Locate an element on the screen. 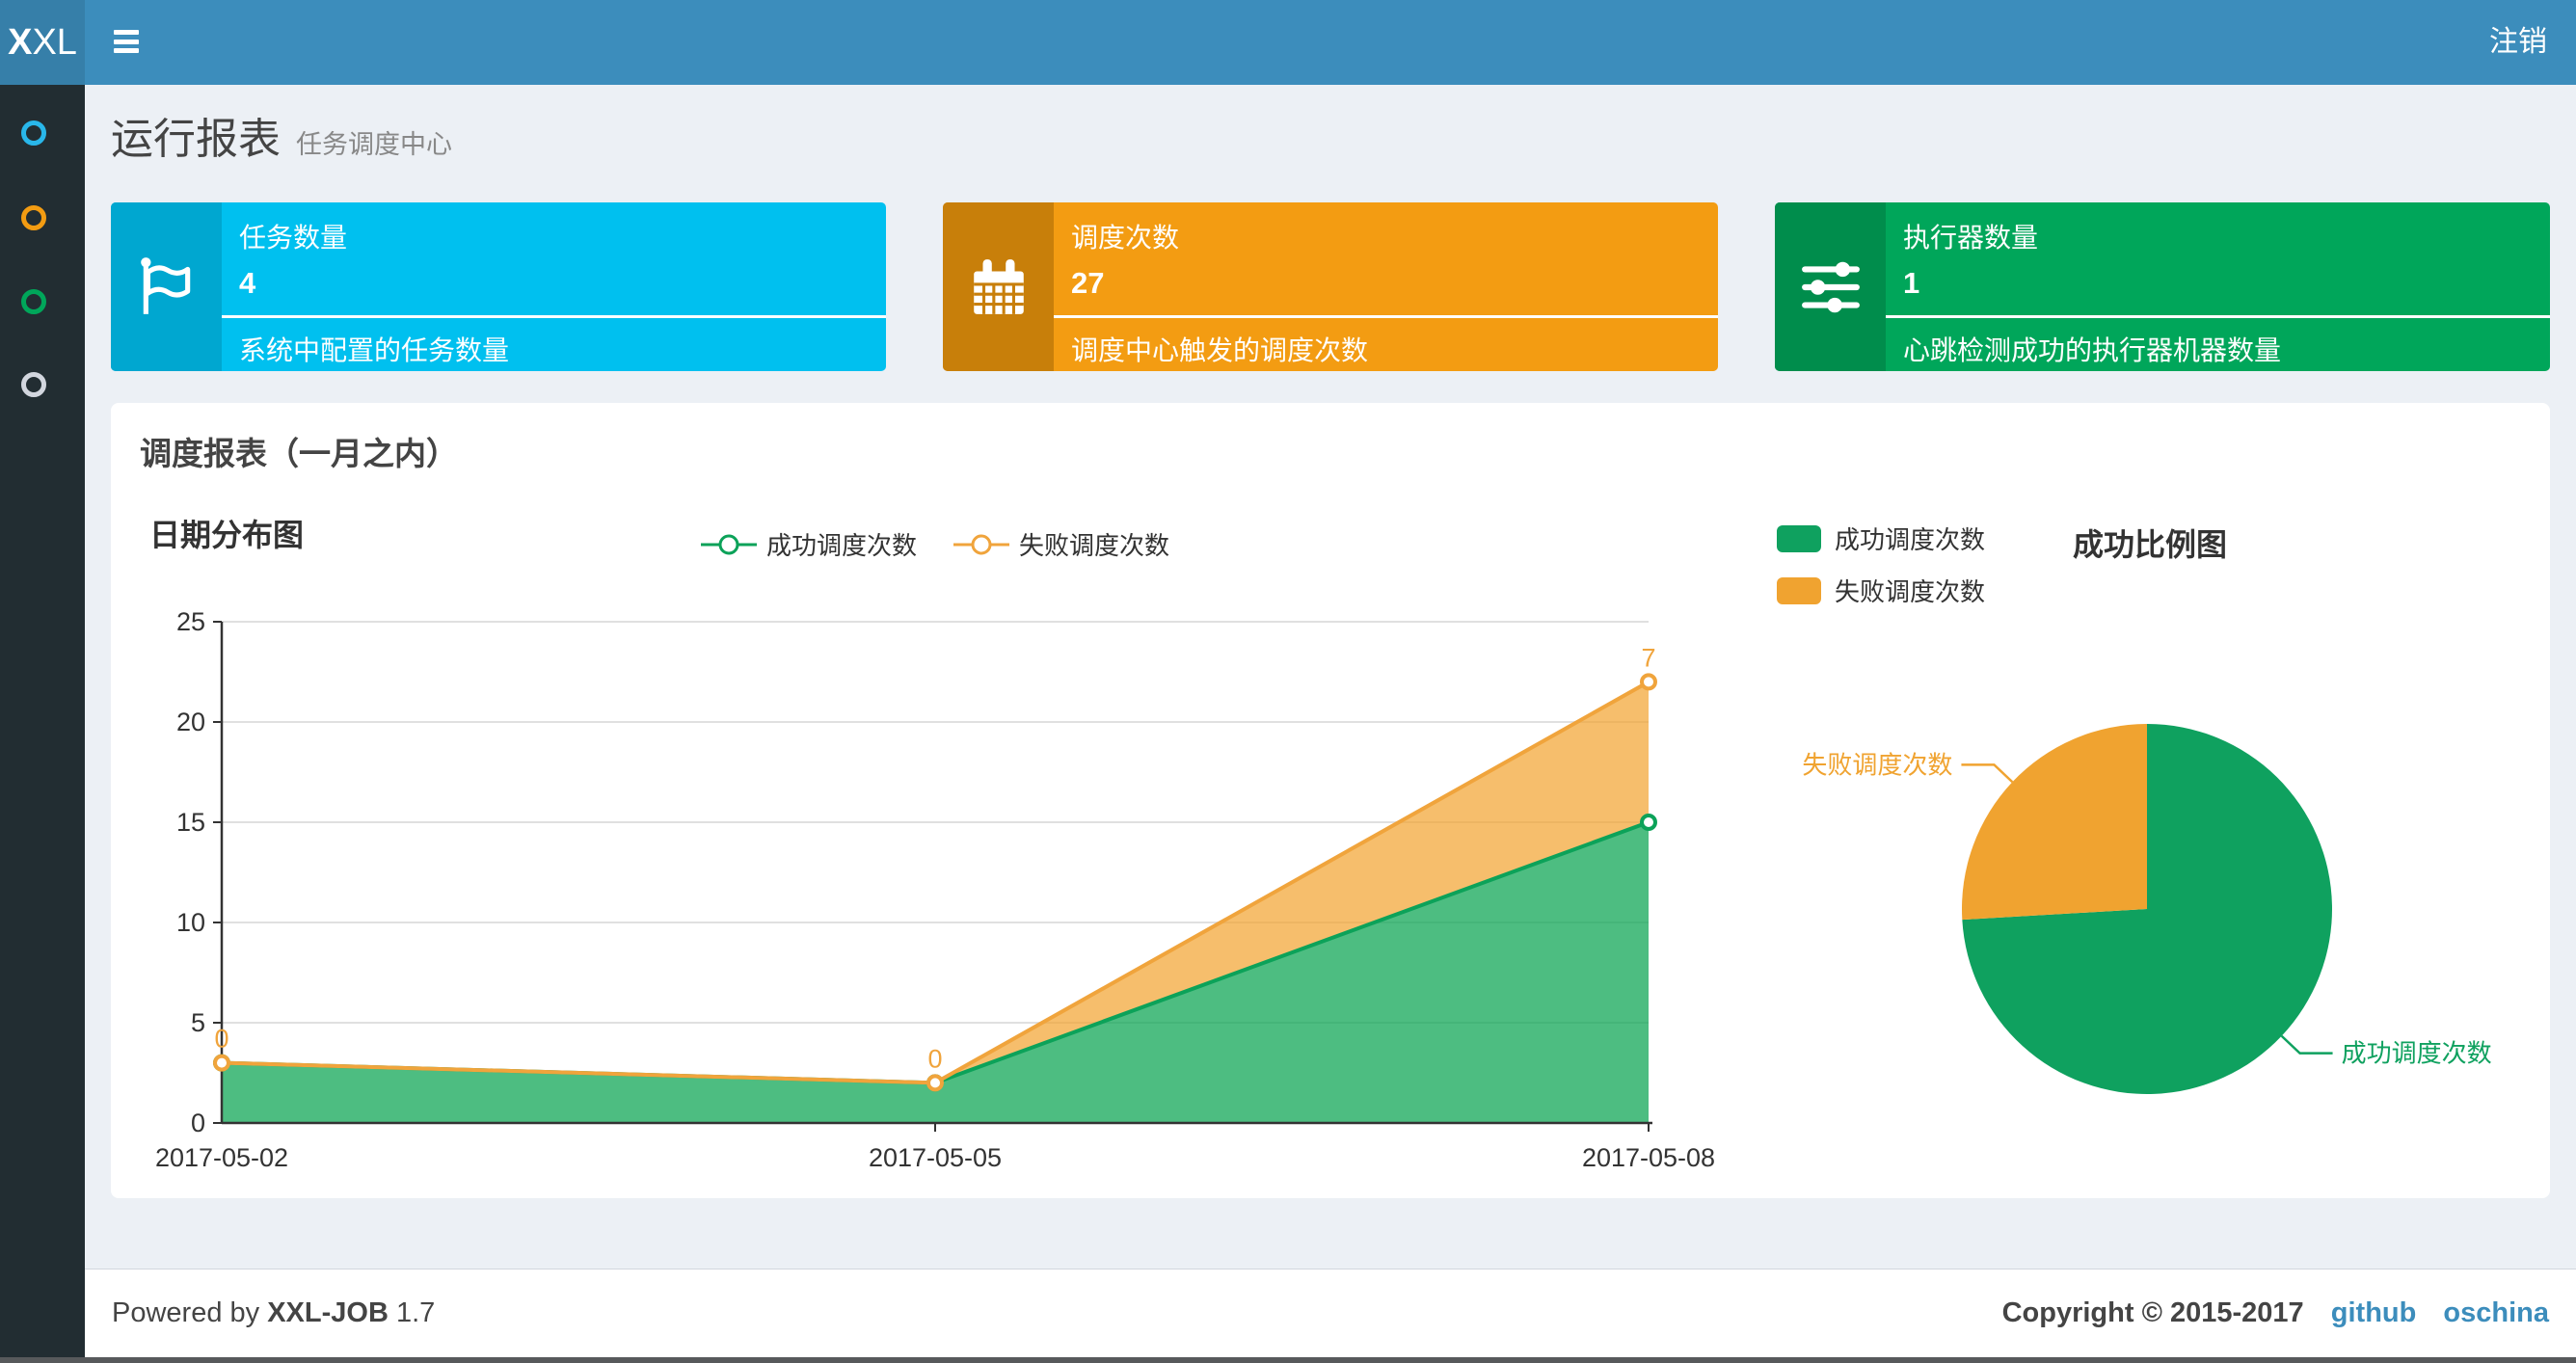 Image resolution: width=2576 pixels, height=1363 pixels. line-chart-title: 日期分布图 is located at coordinates (227, 535).